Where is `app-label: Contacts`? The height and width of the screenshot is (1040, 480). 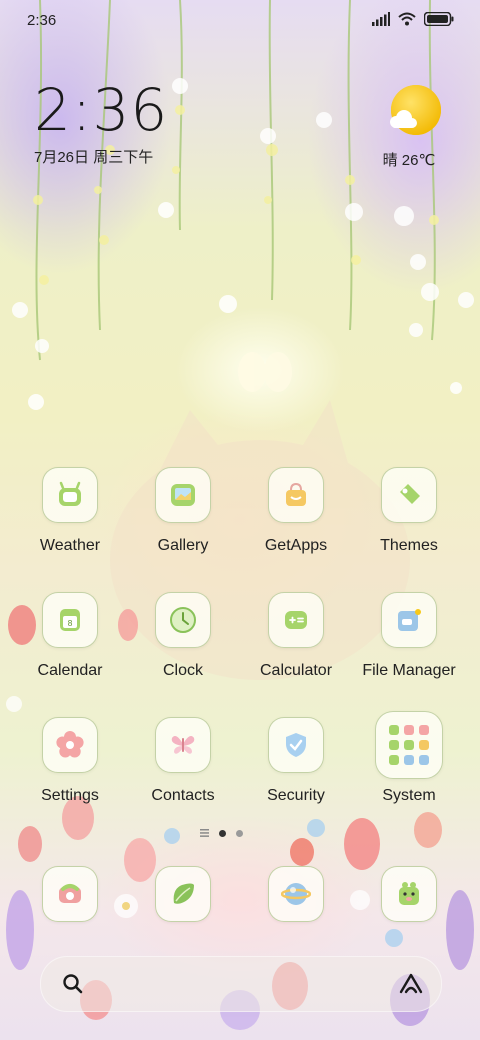 app-label: Contacts is located at coordinates (183, 795).